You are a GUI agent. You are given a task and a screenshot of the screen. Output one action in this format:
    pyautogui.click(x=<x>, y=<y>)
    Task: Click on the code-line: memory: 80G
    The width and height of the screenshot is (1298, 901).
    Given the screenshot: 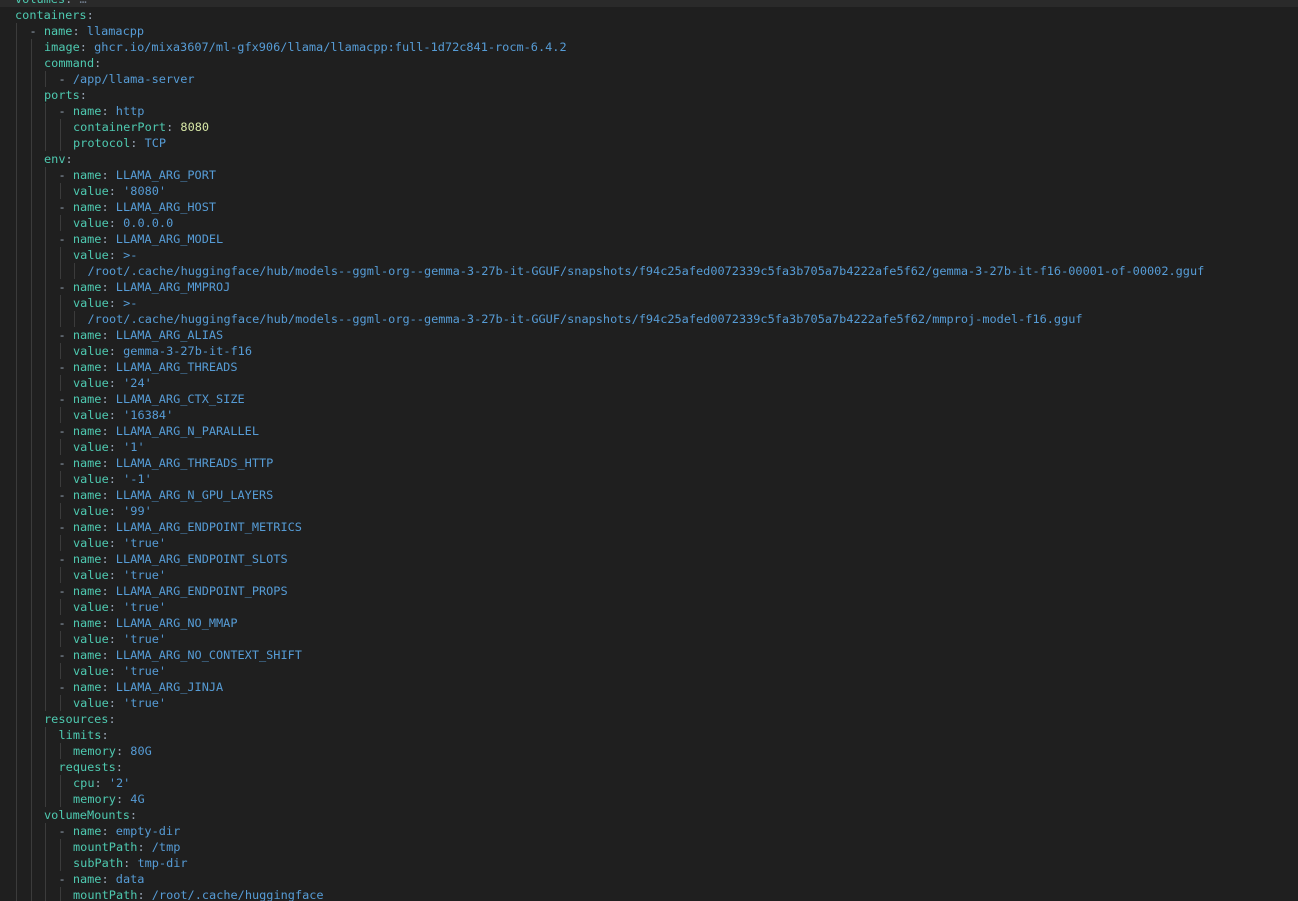 What is the action you would take?
    pyautogui.click(x=649, y=751)
    